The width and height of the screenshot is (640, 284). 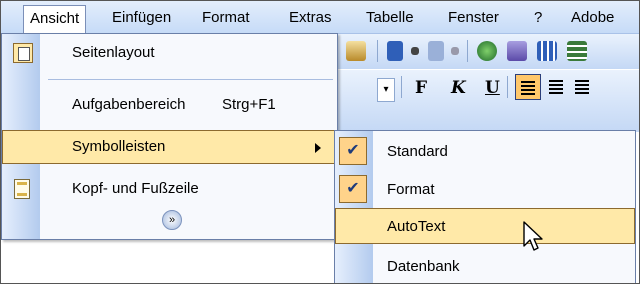 I want to click on menu-fenster-label: Fenster, so click(x=473, y=17).